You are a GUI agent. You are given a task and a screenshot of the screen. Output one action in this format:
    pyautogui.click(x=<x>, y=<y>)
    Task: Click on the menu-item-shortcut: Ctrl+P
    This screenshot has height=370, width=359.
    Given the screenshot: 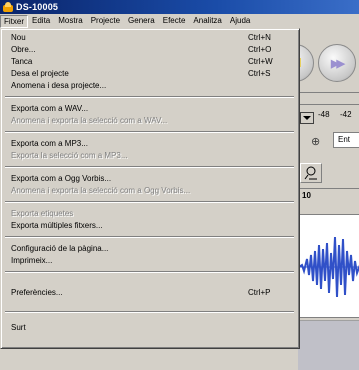 What is the action you would take?
    pyautogui.click(x=259, y=292)
    